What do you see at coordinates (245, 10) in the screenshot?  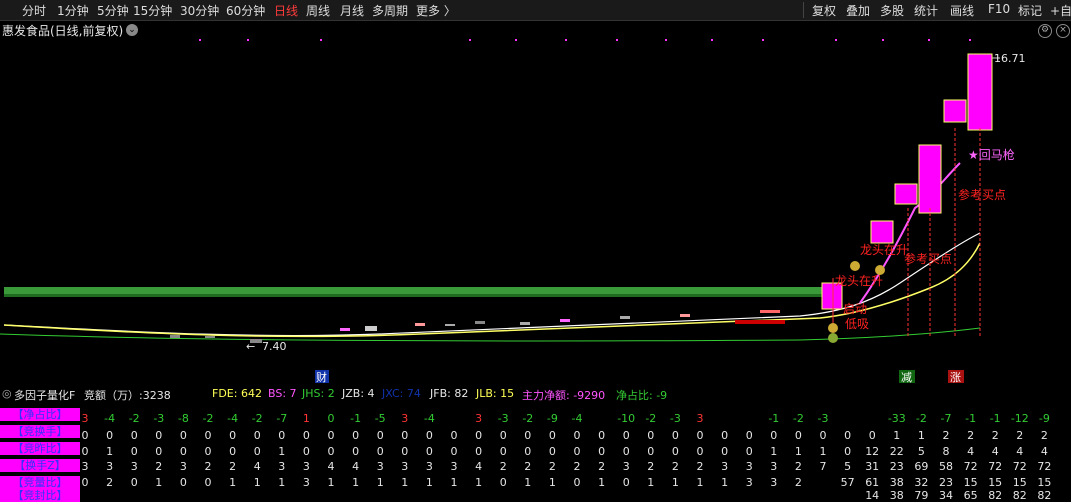 I see `tf-60min: 60分钟` at bounding box center [245, 10].